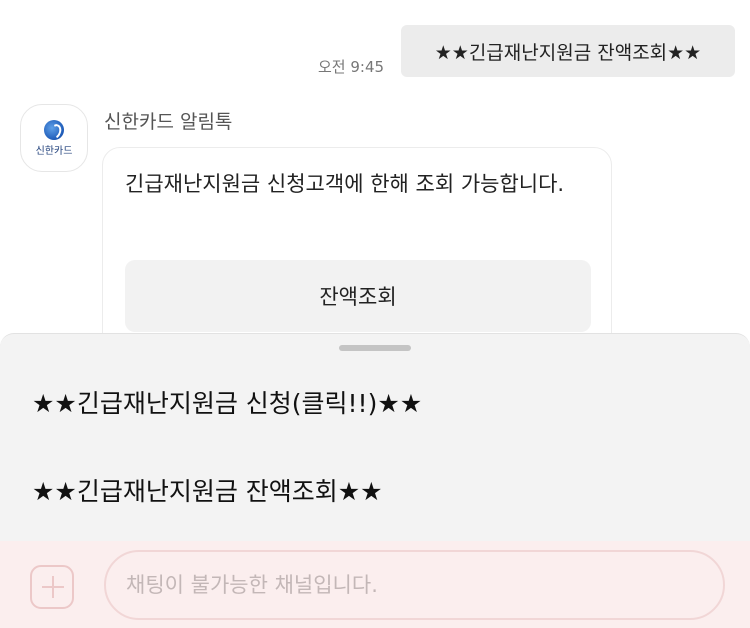 Image resolution: width=750 pixels, height=628 pixels. What do you see at coordinates (227, 402) in the screenshot?
I see `quick-reply-apply: ★★긴급재난지원금 신청(클릭!!)★★` at bounding box center [227, 402].